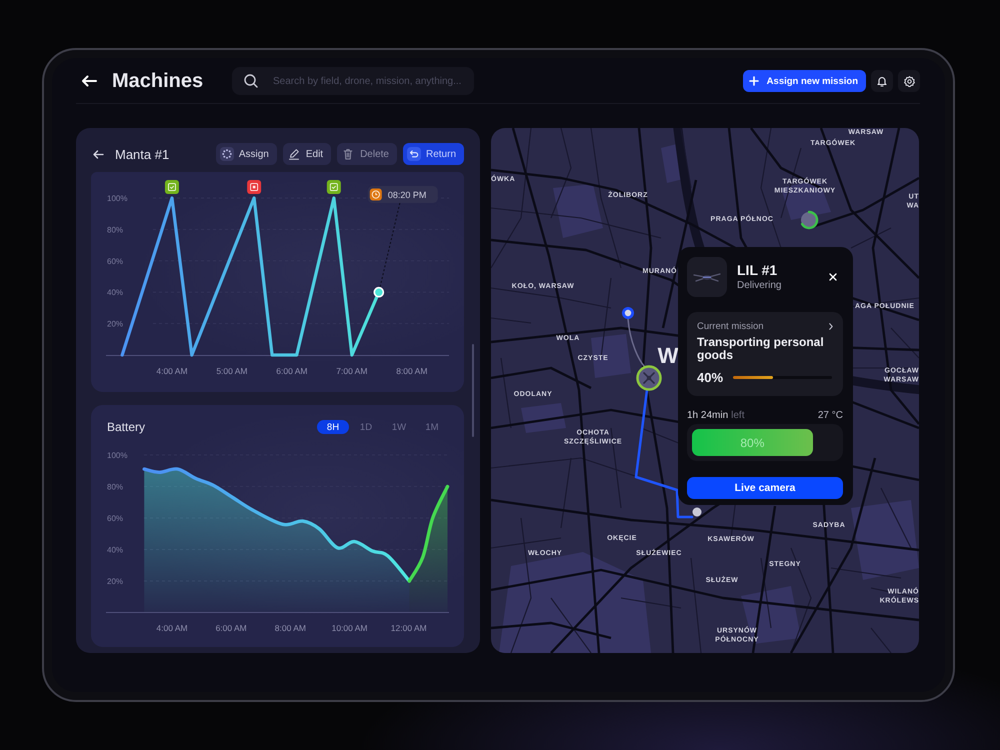 This screenshot has height=750, width=1000. What do you see at coordinates (307, 154) in the screenshot?
I see `edit-button: Edit` at bounding box center [307, 154].